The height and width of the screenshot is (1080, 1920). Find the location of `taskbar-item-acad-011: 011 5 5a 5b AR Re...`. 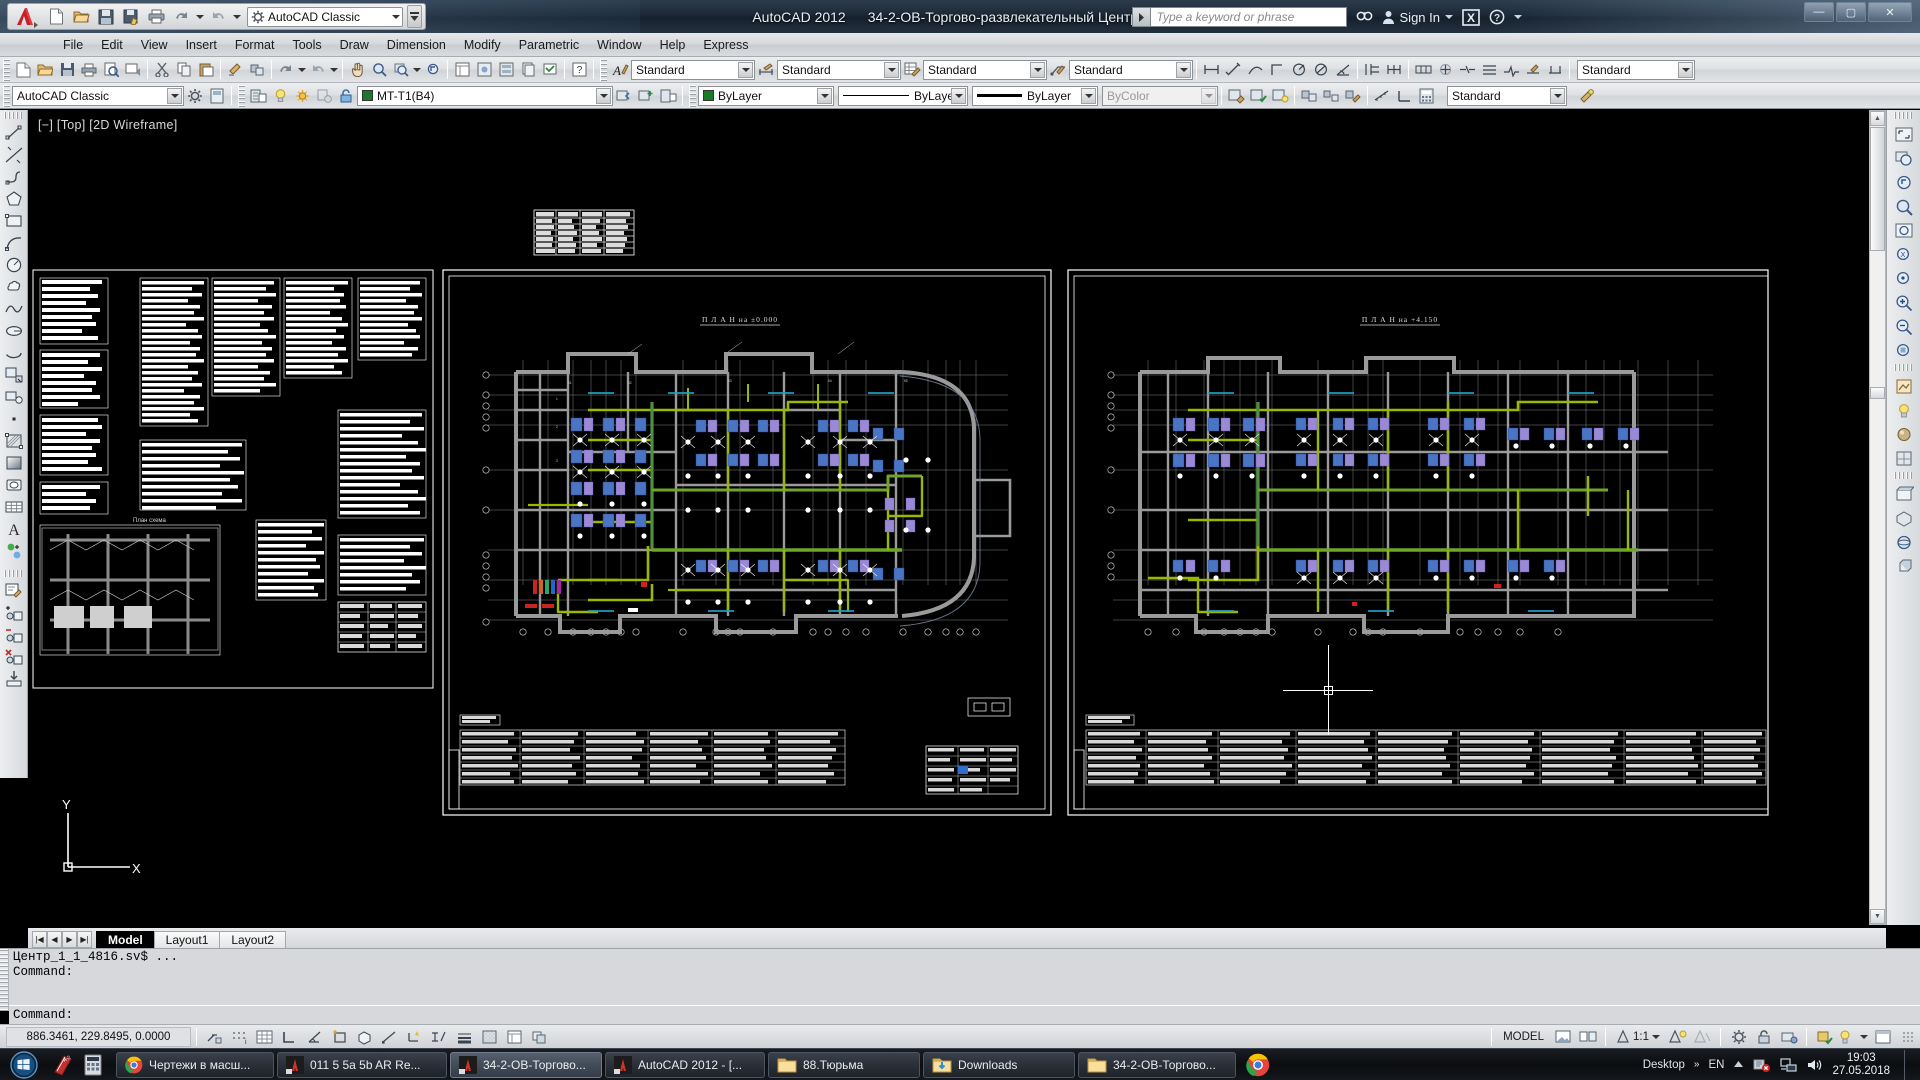

taskbar-item-acad-011: 011 5 5a 5b AR Re... is located at coordinates (362, 1064).